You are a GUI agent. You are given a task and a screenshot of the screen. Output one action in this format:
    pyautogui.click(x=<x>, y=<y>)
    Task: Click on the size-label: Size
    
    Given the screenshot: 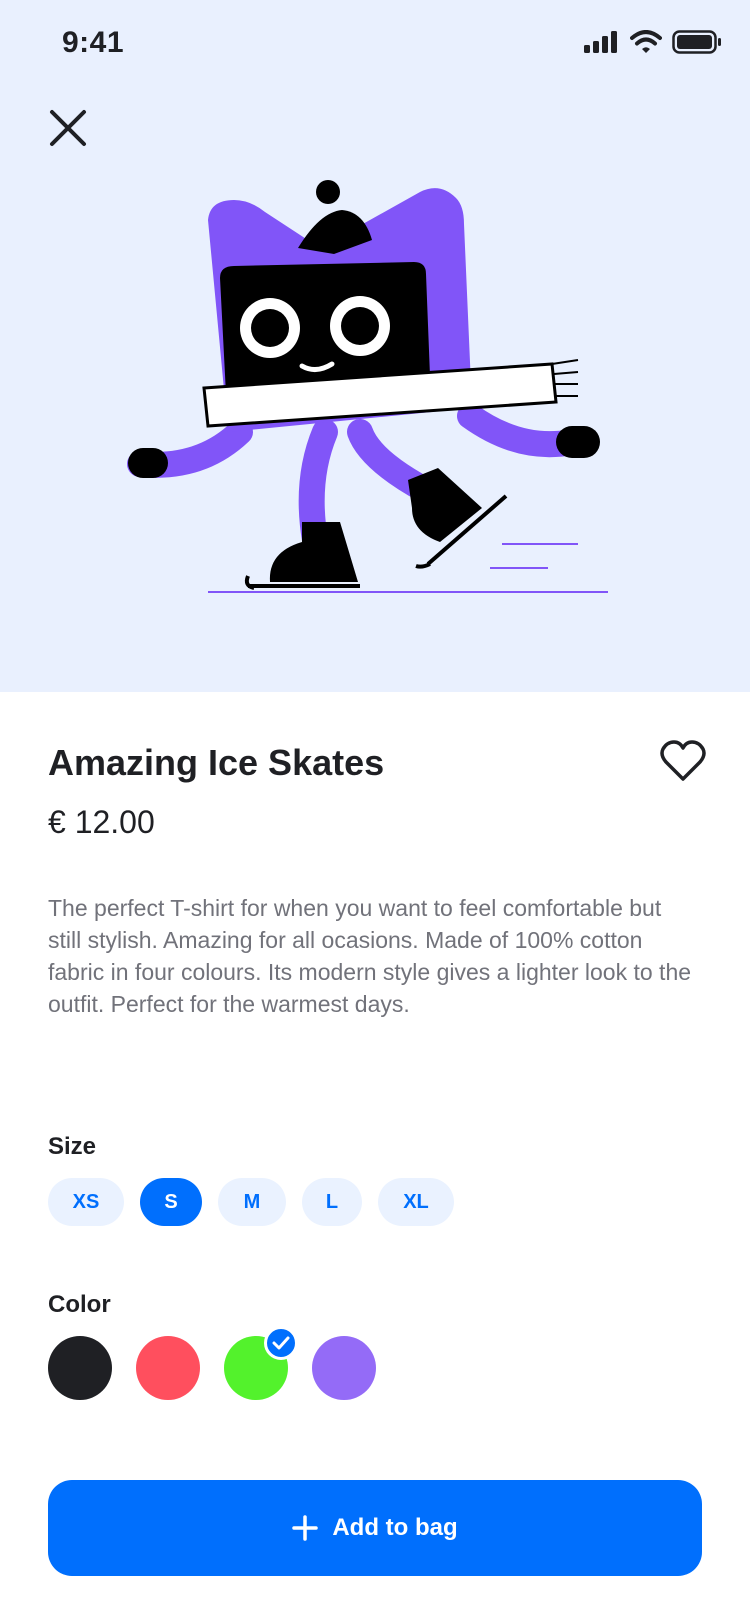 What is the action you would take?
    pyautogui.click(x=72, y=1146)
    